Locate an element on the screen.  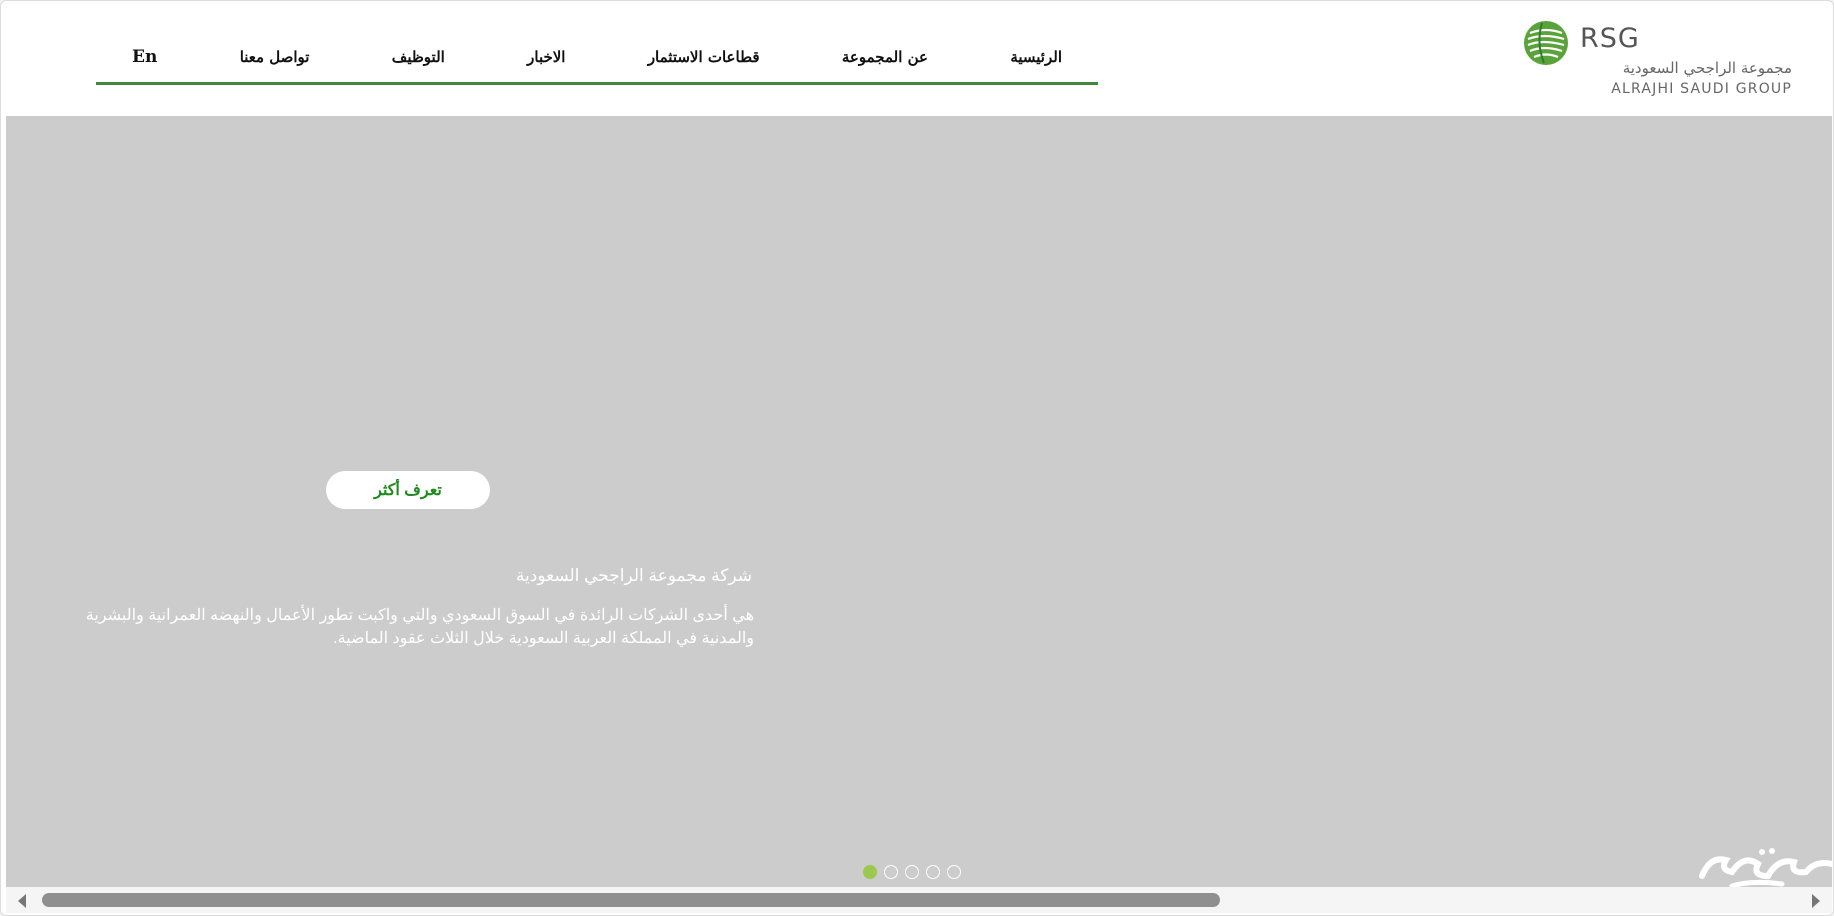
language-switch: En is located at coordinates (144, 57).